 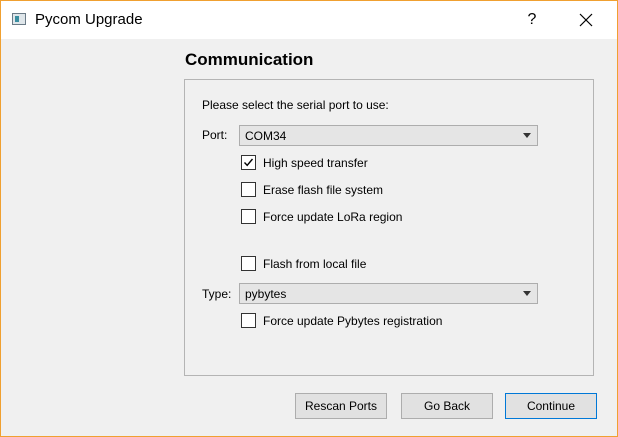 What do you see at coordinates (388, 135) in the screenshot?
I see `port-select: COM34` at bounding box center [388, 135].